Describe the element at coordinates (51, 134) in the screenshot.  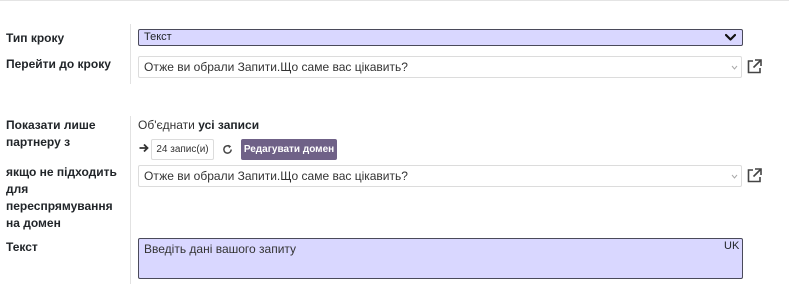
I see `show-partner-label: Показати лише партнеру з` at that location.